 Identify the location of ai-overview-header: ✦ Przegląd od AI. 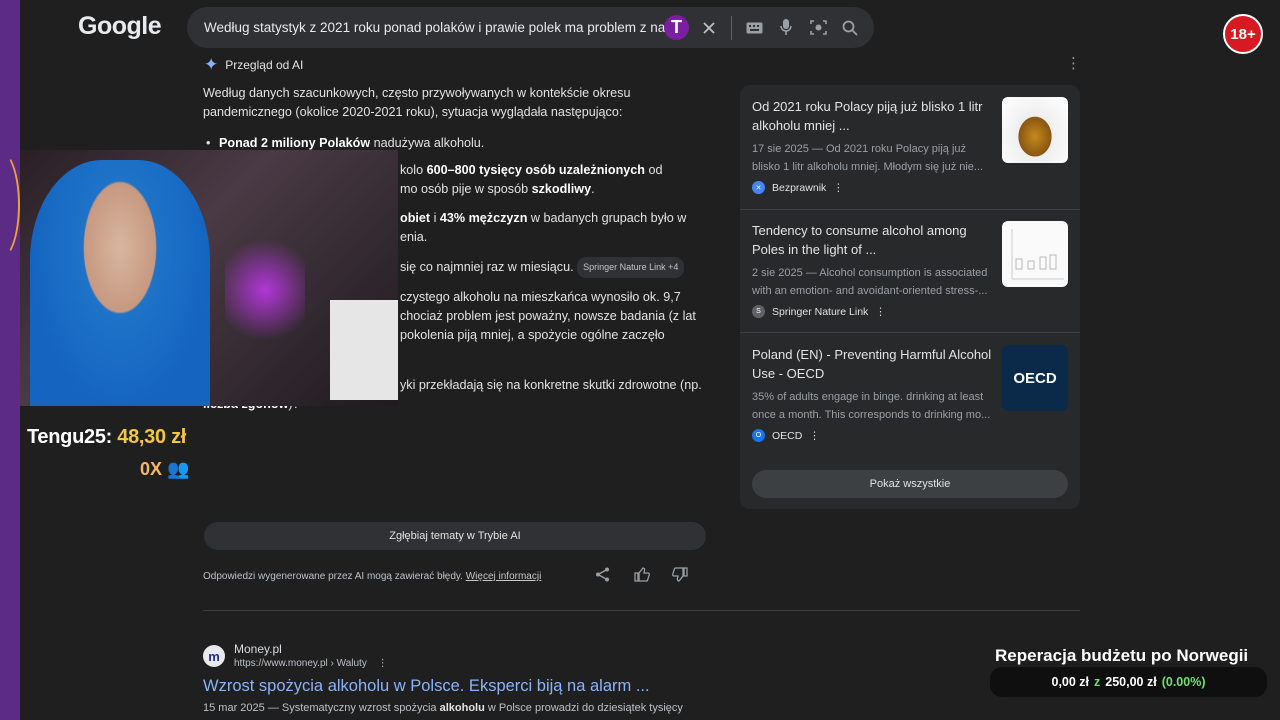
(253, 65).